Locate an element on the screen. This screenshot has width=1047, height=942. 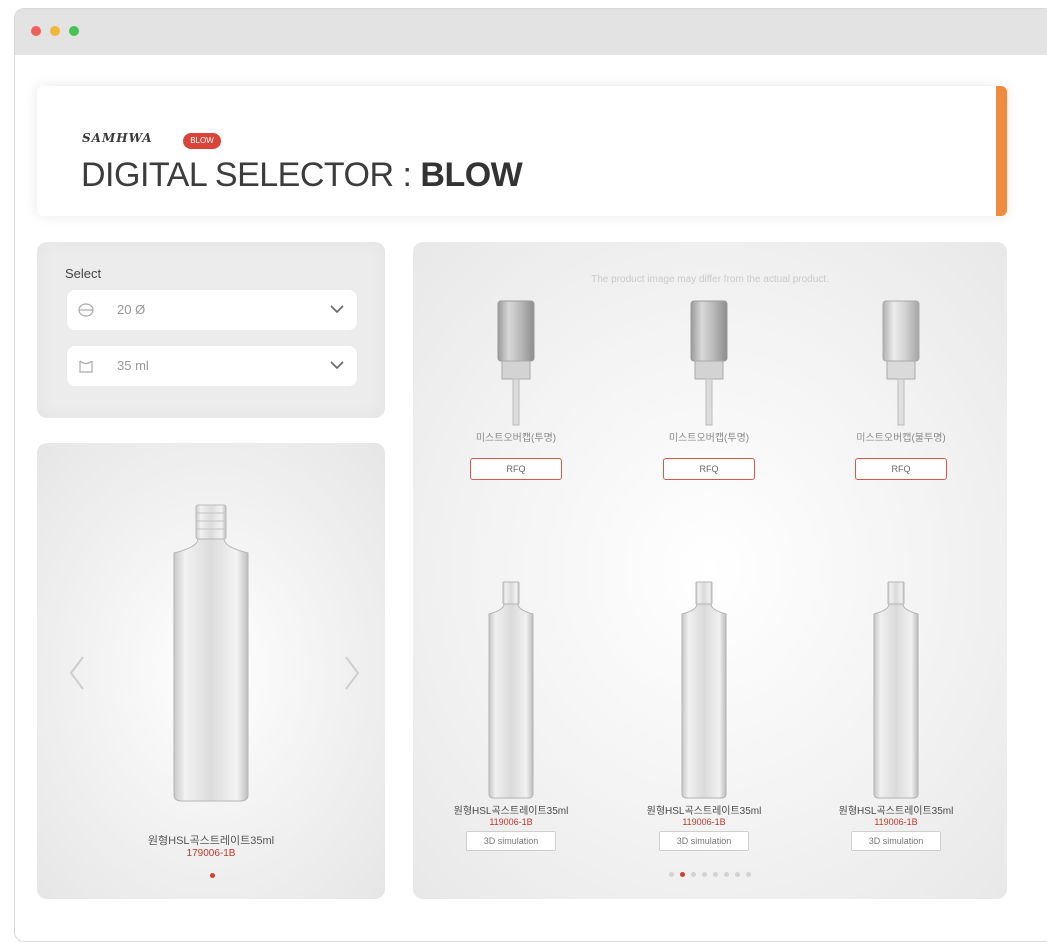
chevron-right-icon is located at coordinates (352, 673).